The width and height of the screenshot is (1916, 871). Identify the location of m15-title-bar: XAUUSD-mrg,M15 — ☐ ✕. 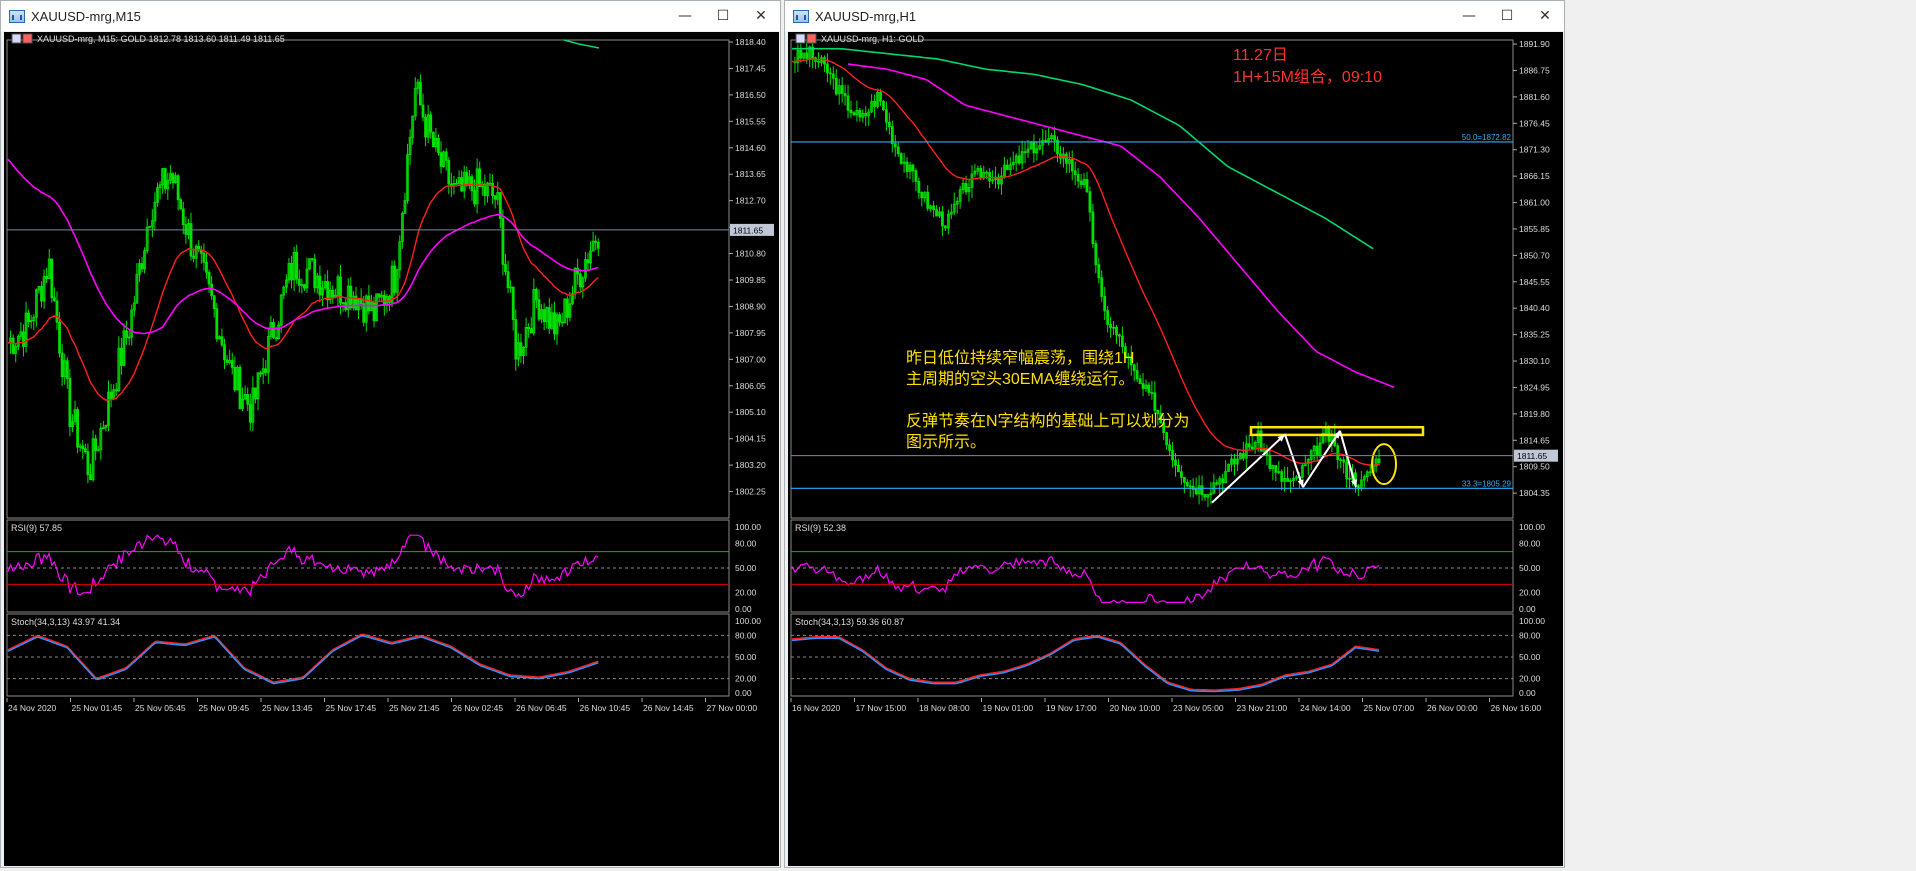
(390, 16).